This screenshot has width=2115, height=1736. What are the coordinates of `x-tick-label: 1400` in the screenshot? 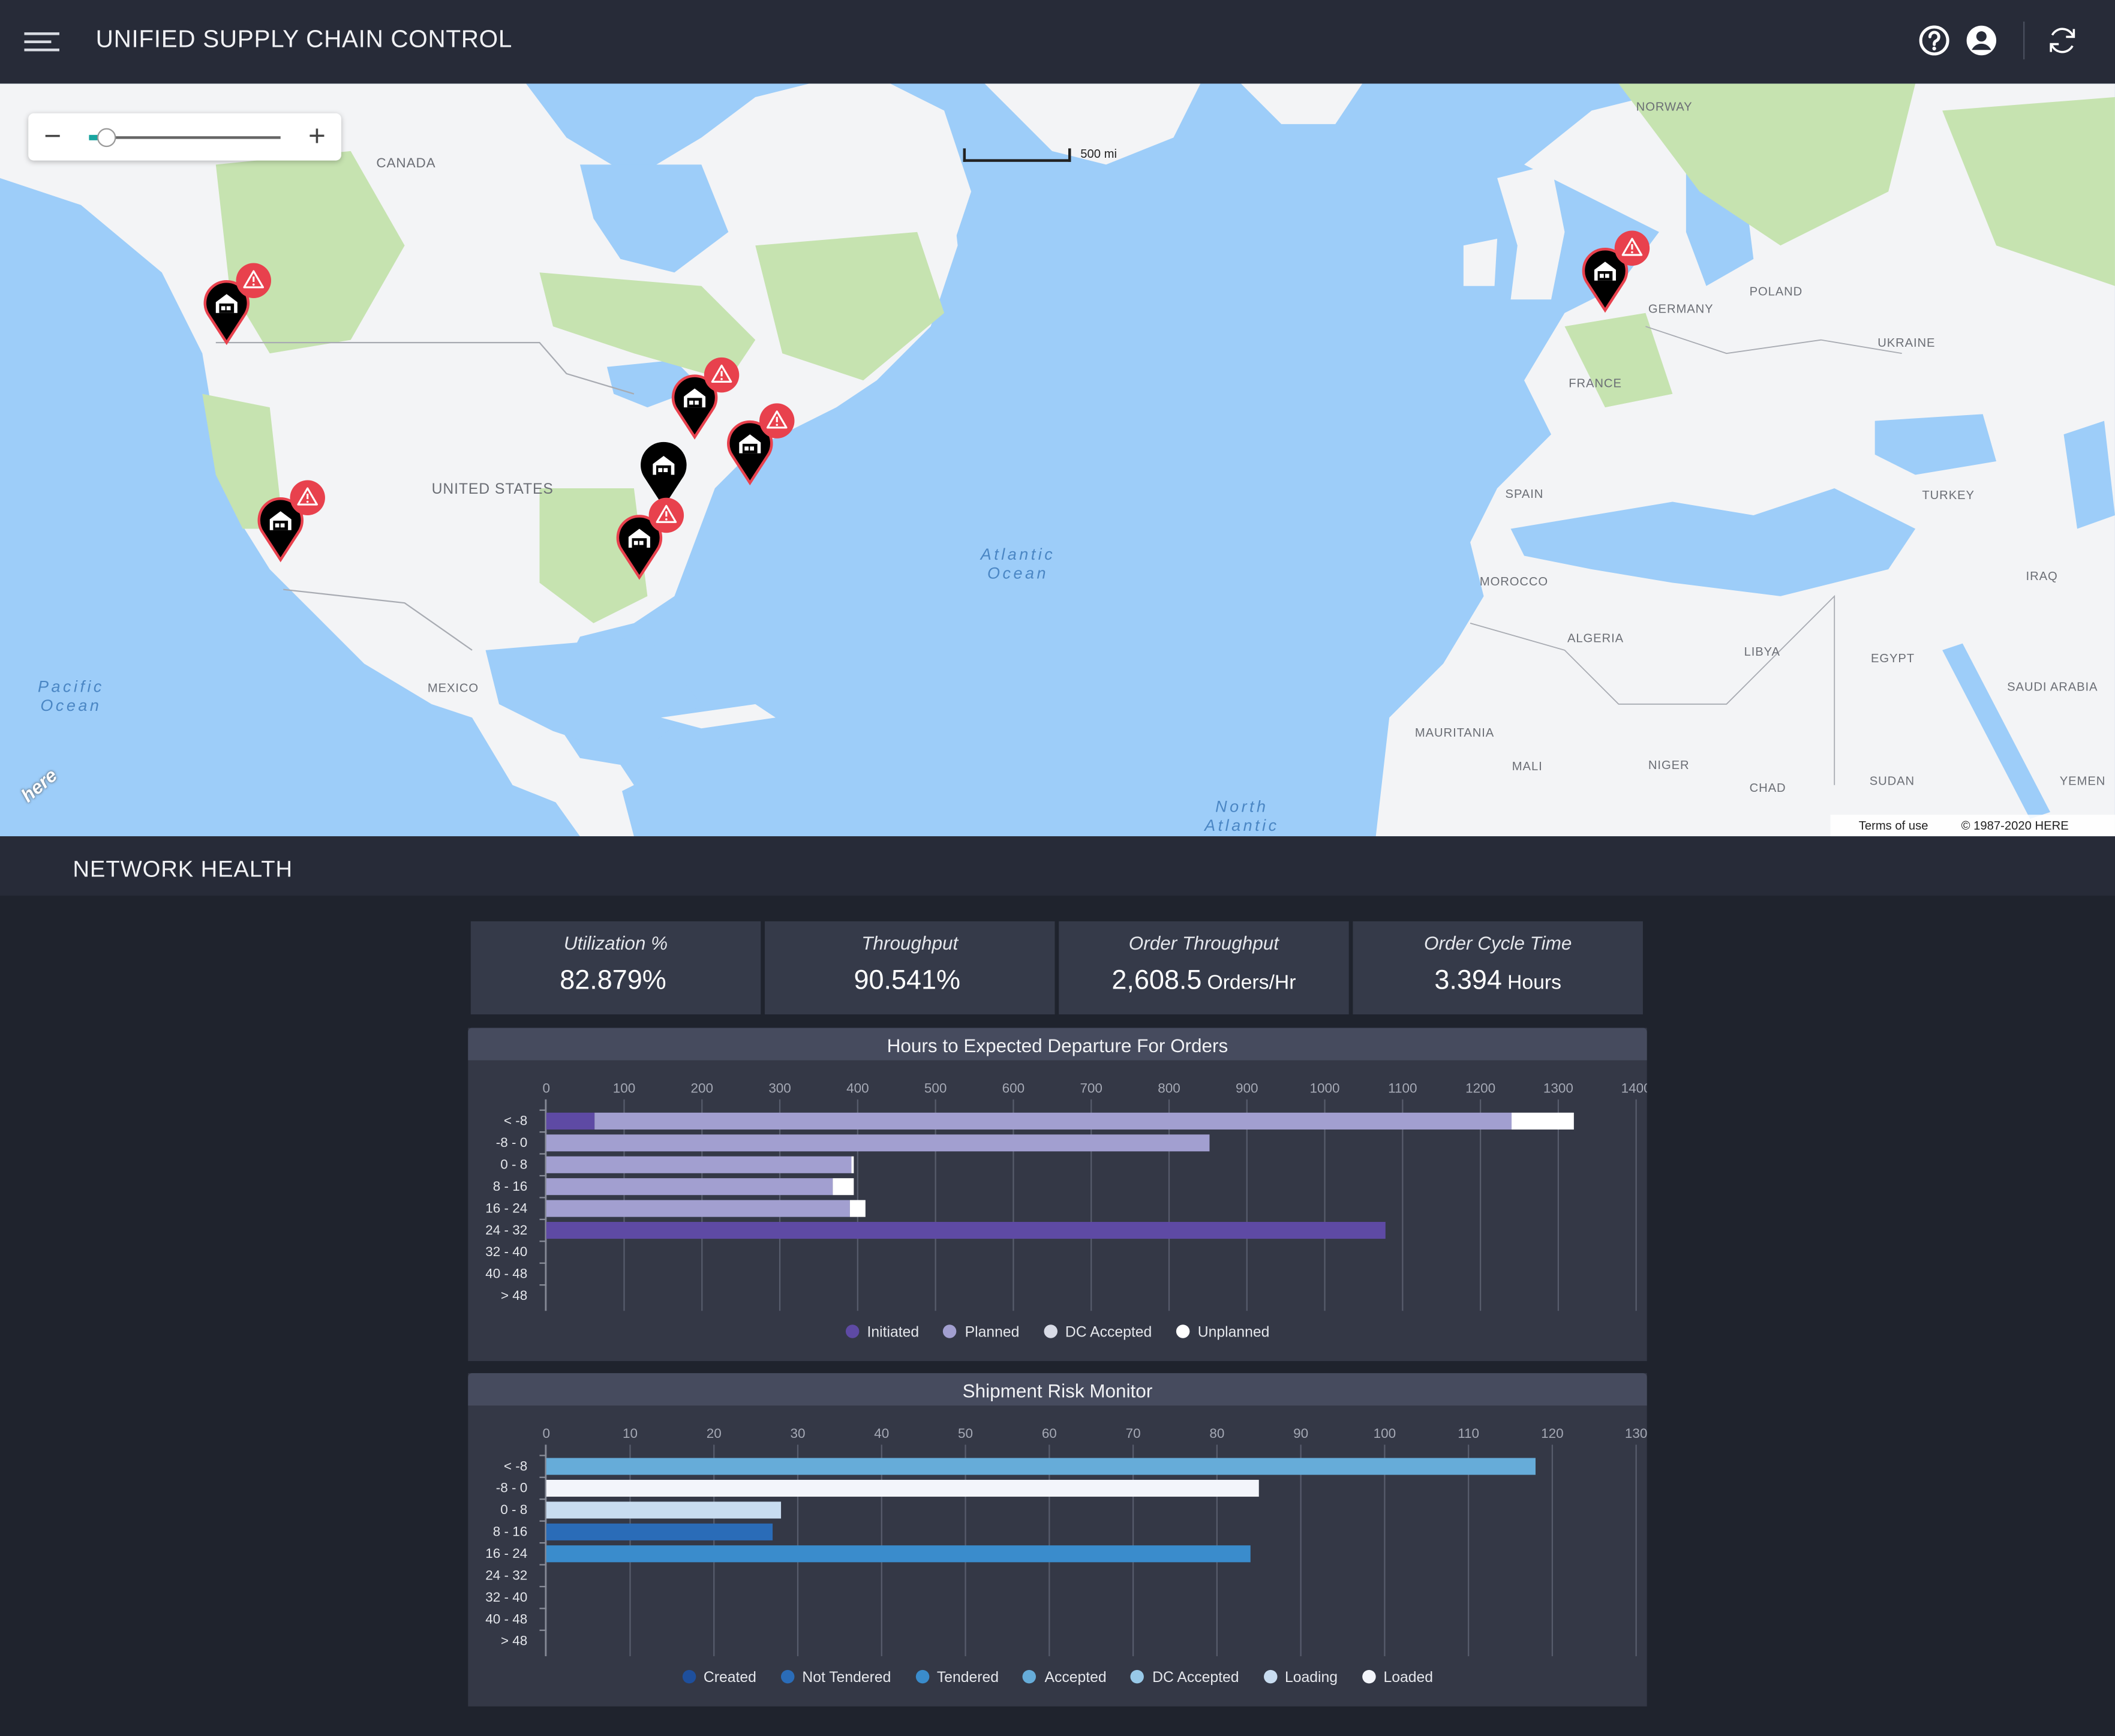 It's located at (1634, 1087).